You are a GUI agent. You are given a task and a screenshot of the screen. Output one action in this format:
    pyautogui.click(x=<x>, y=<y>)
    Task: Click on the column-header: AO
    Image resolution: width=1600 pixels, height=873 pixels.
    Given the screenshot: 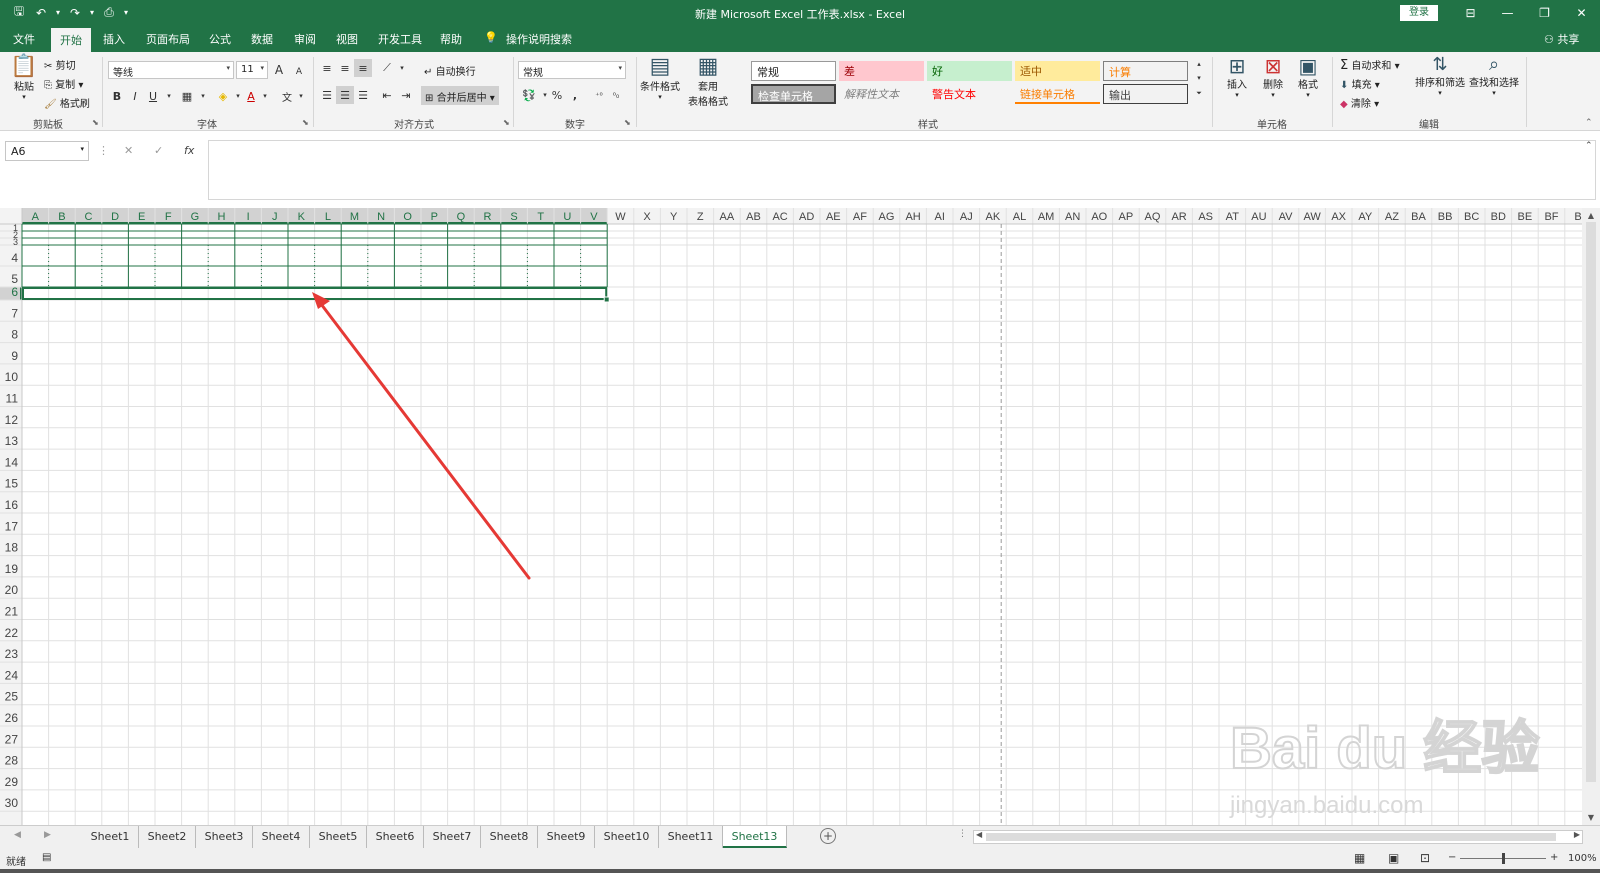 What is the action you would take?
    pyautogui.click(x=1099, y=217)
    